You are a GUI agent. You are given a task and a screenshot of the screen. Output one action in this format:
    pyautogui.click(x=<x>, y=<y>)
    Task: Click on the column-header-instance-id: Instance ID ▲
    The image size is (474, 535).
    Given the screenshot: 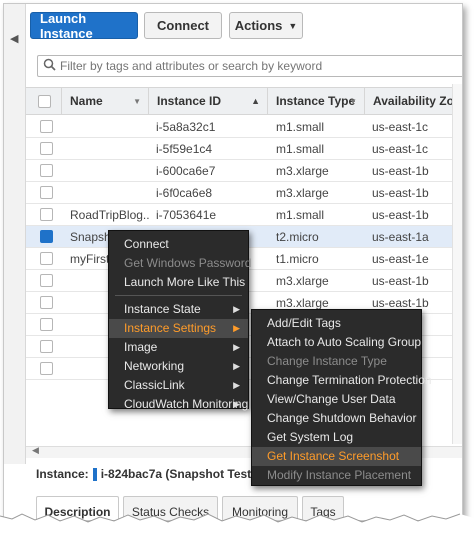 What is the action you would take?
    pyautogui.click(x=208, y=101)
    